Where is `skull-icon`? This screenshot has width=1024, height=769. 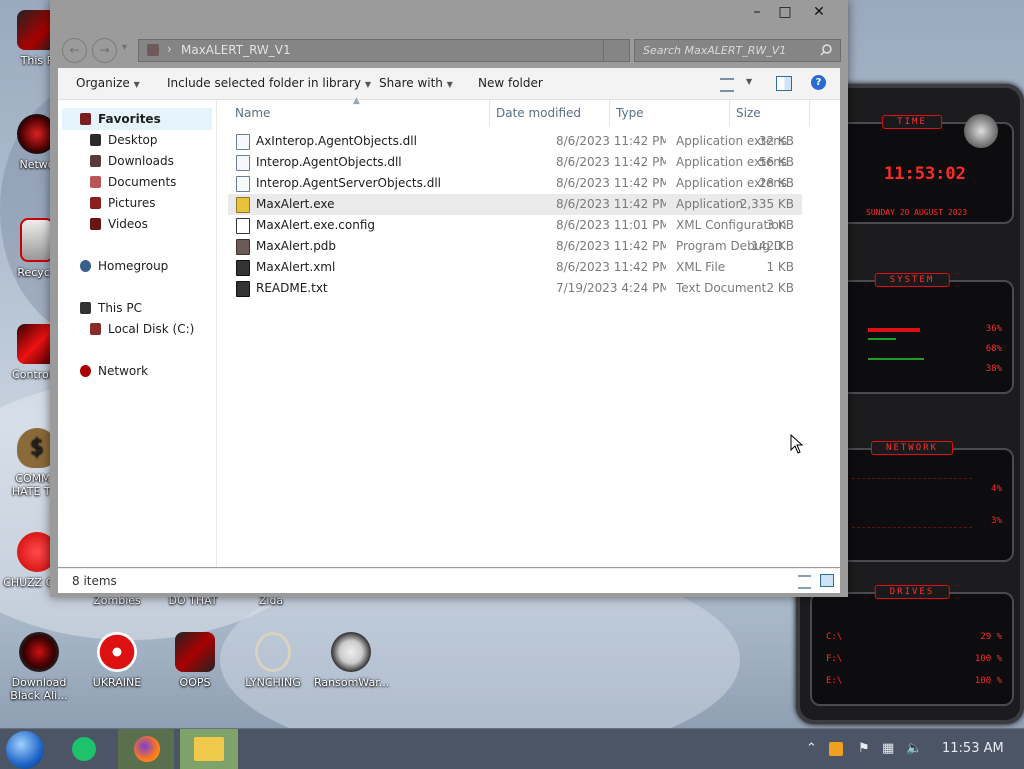
skull-icon is located at coordinates (351, 652).